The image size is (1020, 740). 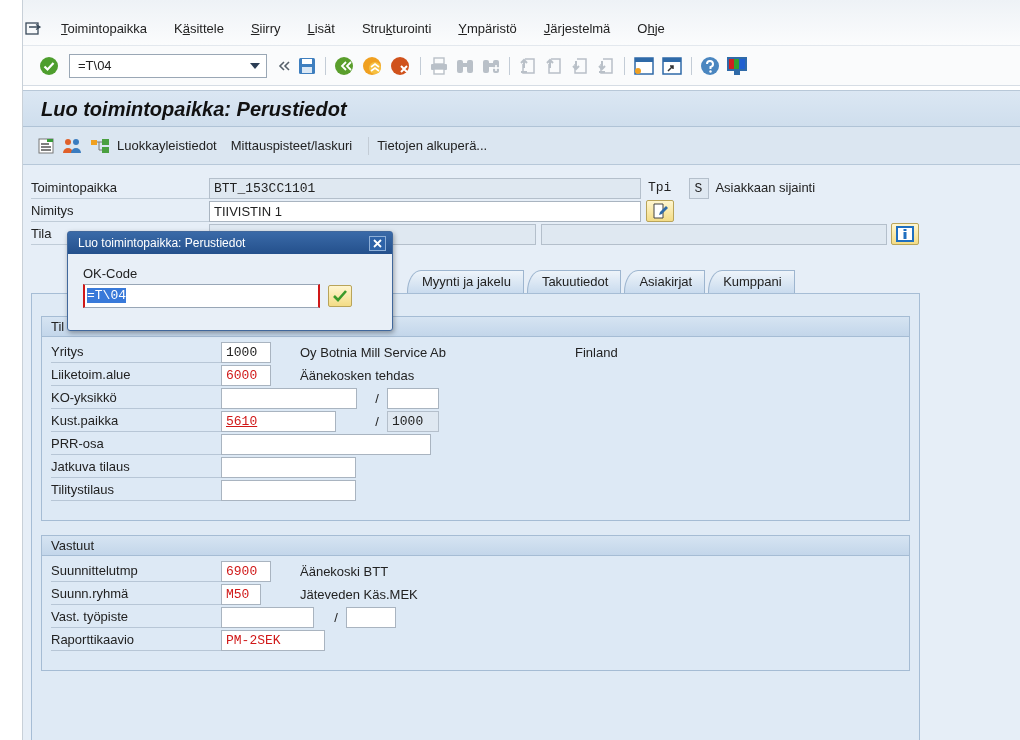 I want to click on group-title: Vastuut, so click(x=73, y=545).